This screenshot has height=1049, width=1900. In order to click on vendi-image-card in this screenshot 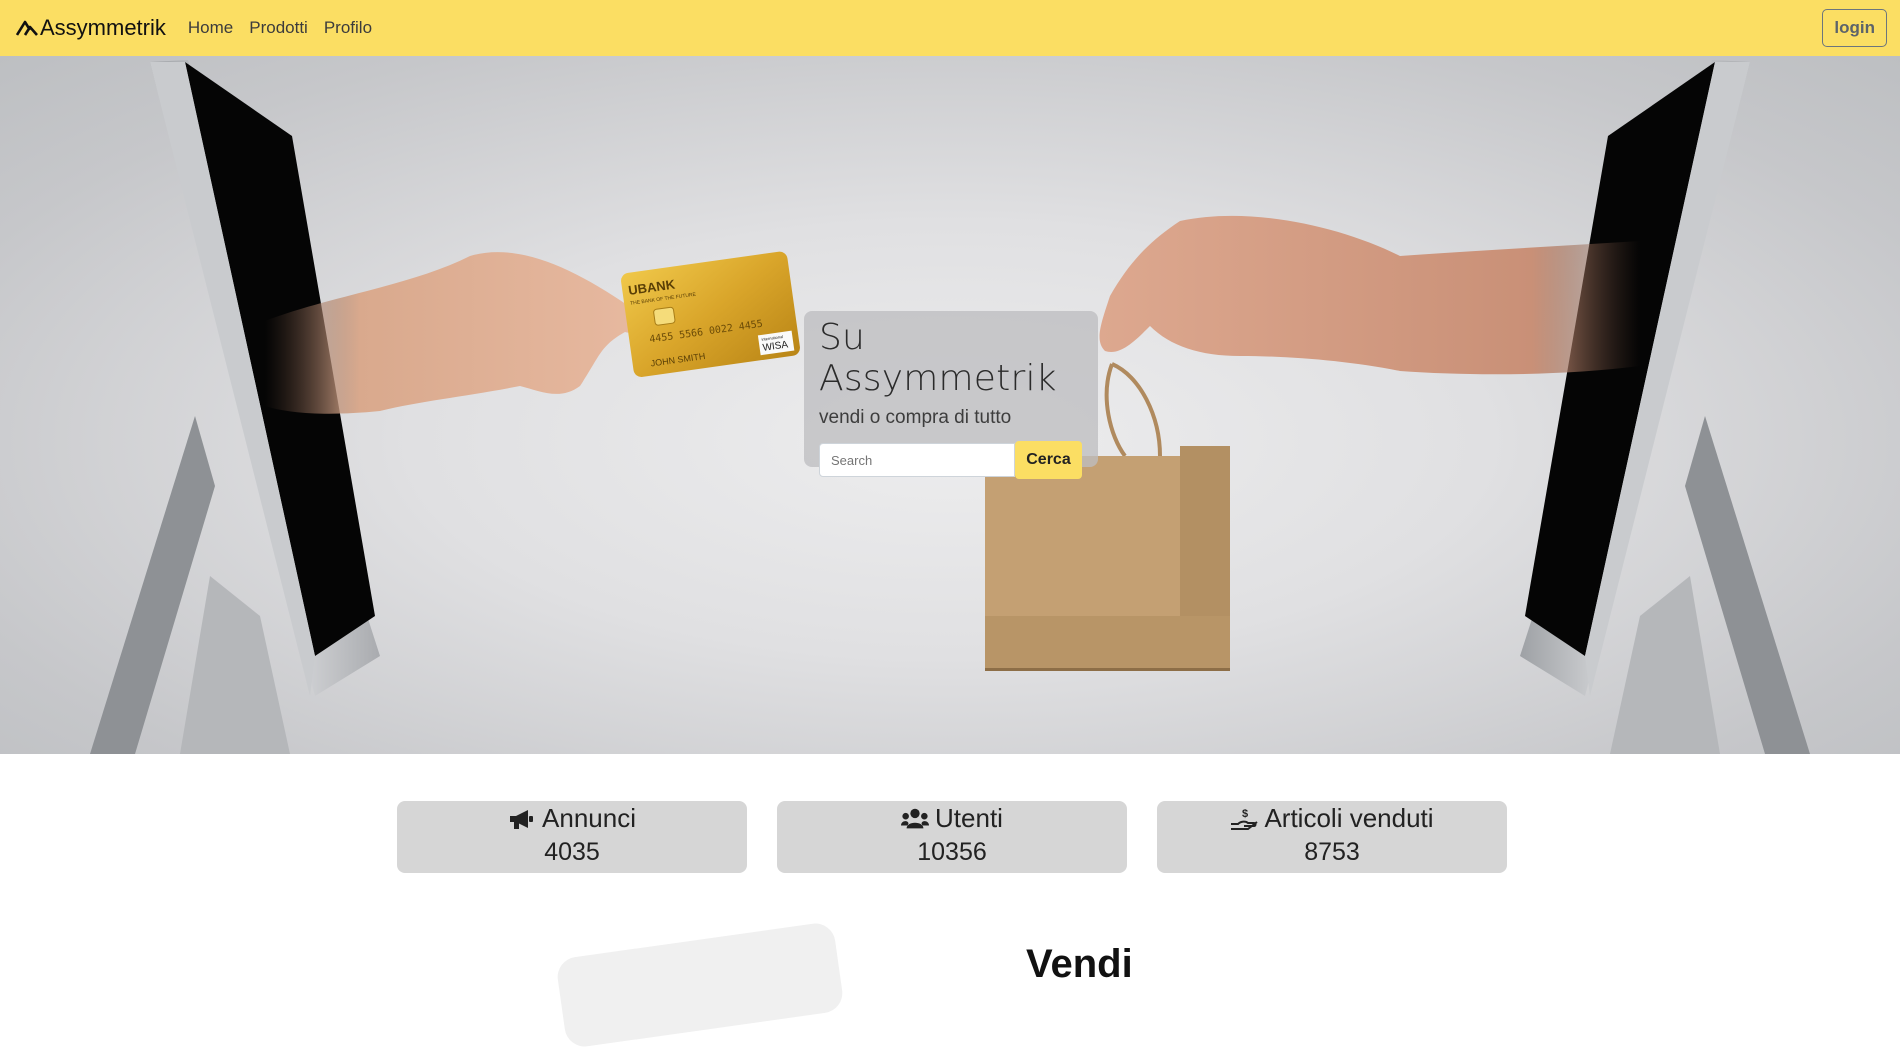, I will do `click(700, 984)`.